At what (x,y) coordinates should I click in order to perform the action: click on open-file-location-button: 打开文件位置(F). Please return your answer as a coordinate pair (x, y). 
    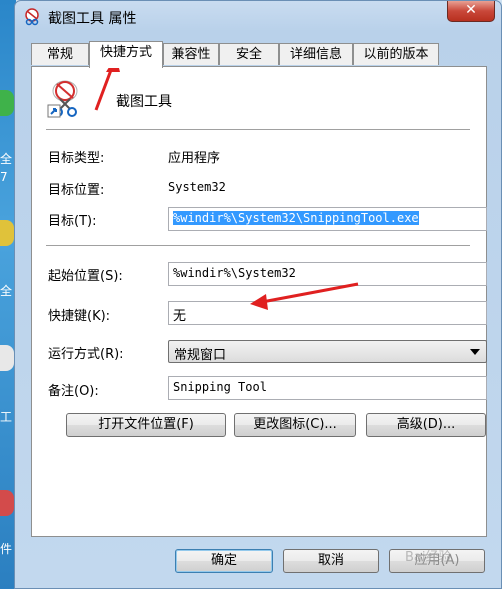
    Looking at the image, I should click on (146, 425).